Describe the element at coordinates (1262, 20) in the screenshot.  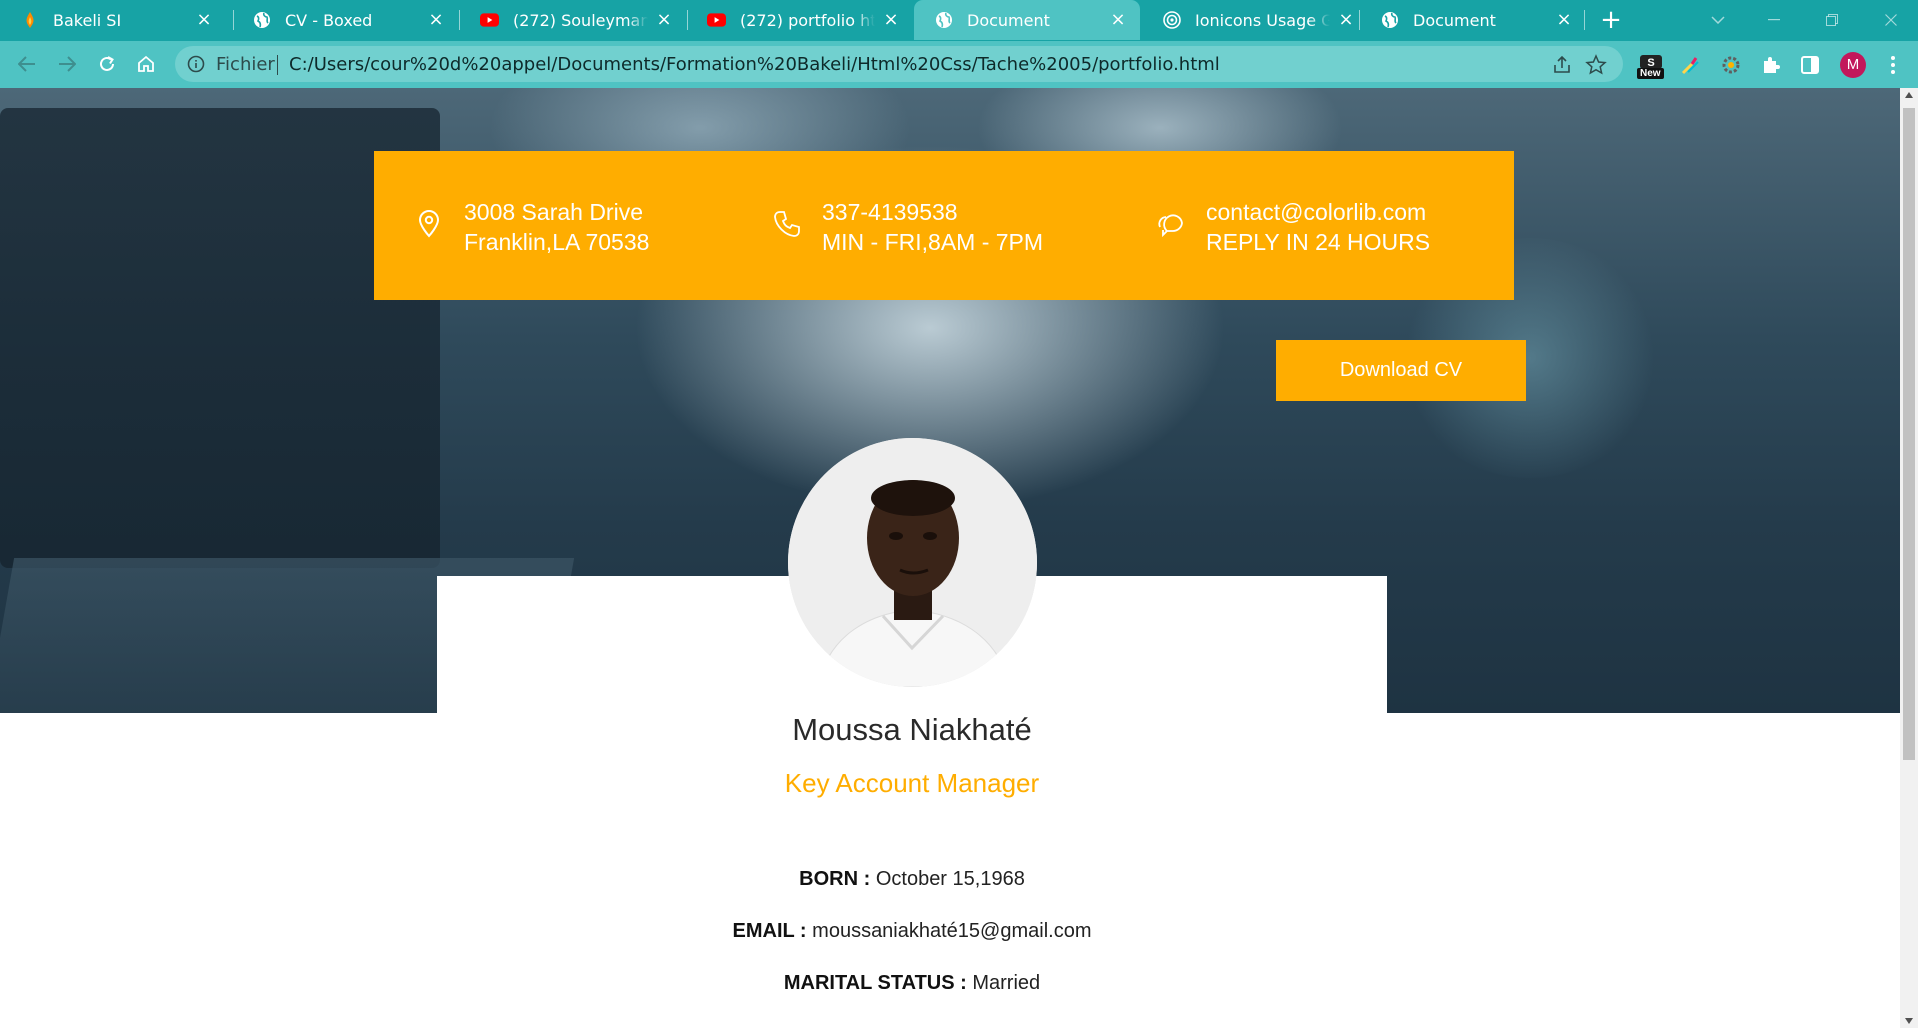
I see `tab-title: Ionicons Usage Guide` at that location.